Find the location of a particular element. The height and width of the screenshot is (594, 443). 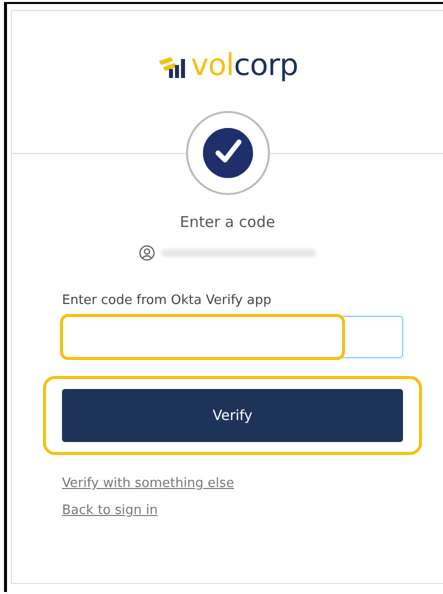

logo-text: volcorp is located at coordinates (244, 66).